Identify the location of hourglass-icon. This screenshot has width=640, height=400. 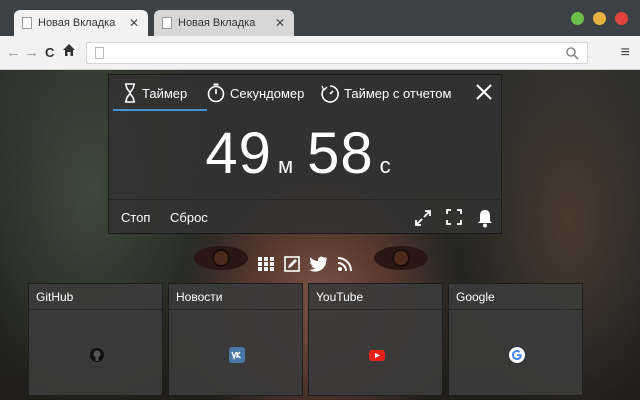
(130, 93).